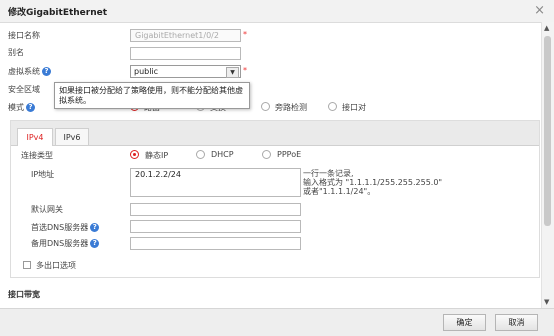 This screenshot has width=554, height=336. What do you see at coordinates (35, 137) in the screenshot?
I see `tab-ipv4: IPv4` at bounding box center [35, 137].